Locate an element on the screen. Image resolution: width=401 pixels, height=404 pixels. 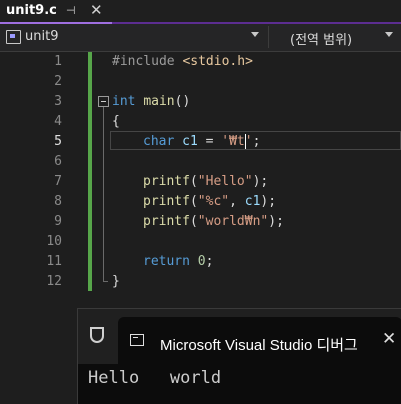
line-number: 7 is located at coordinates (58, 181).